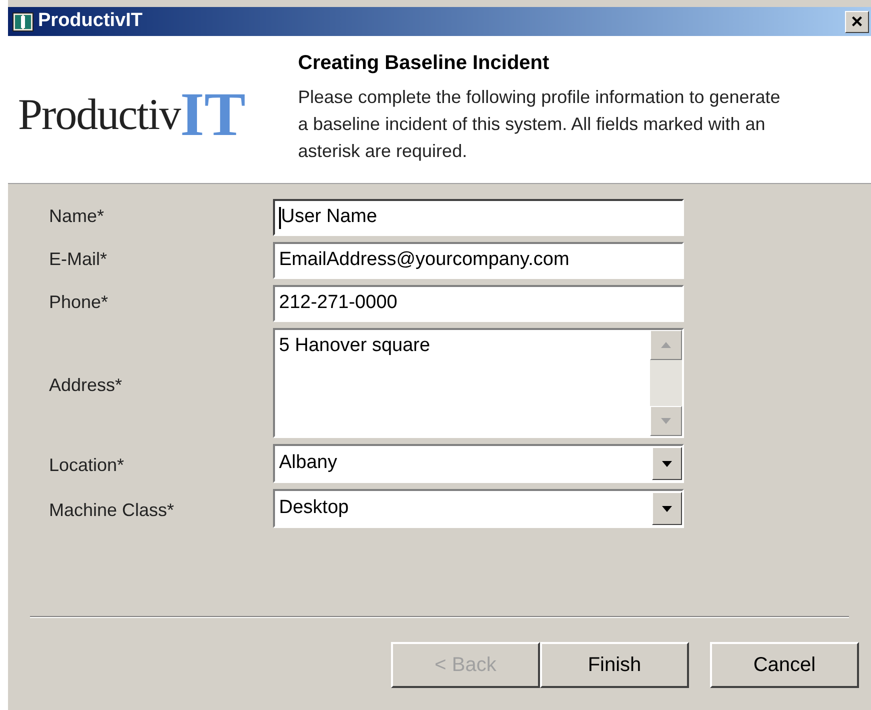 The image size is (871, 710). I want to click on close-button: ×, so click(857, 21).